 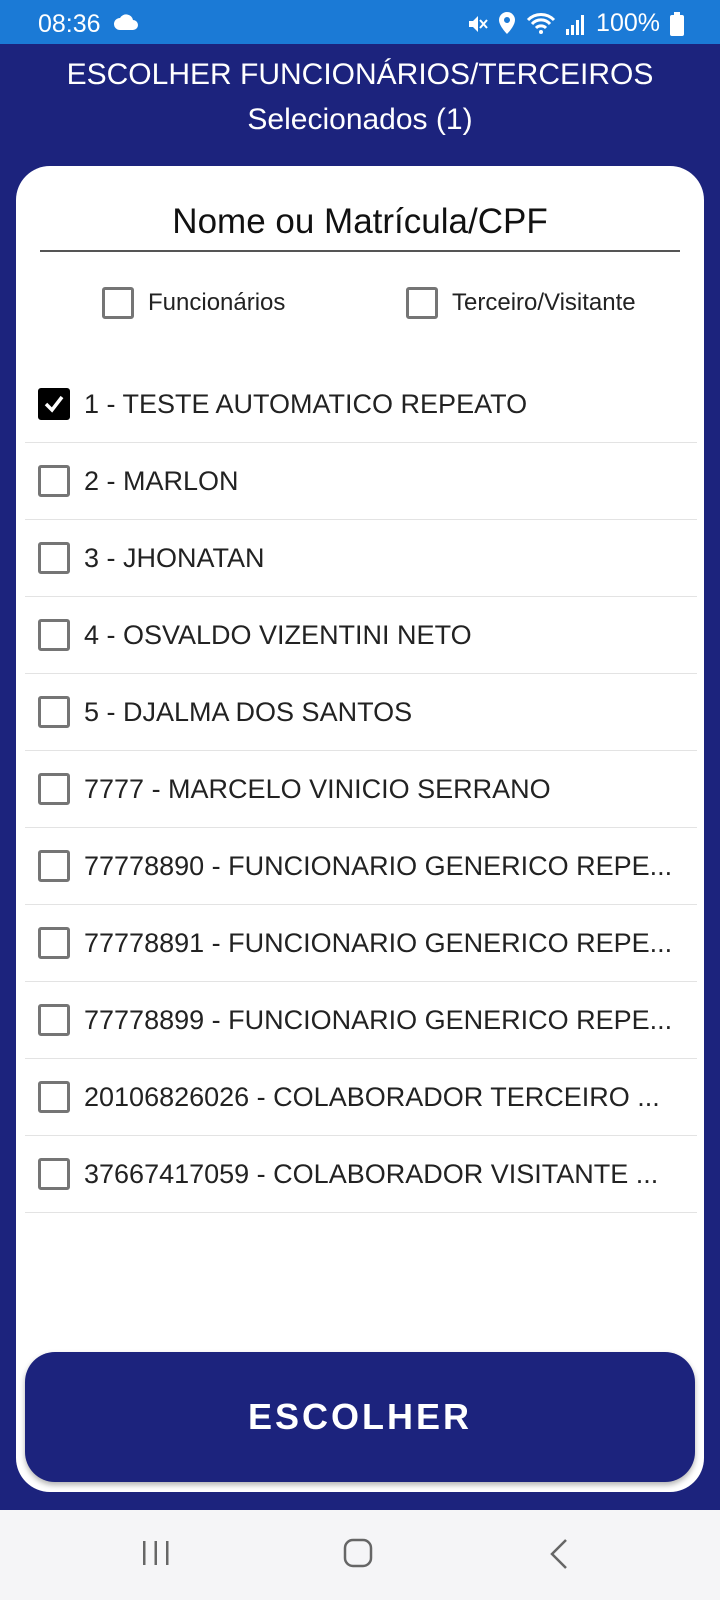 What do you see at coordinates (677, 23) in the screenshot?
I see `battery-icon` at bounding box center [677, 23].